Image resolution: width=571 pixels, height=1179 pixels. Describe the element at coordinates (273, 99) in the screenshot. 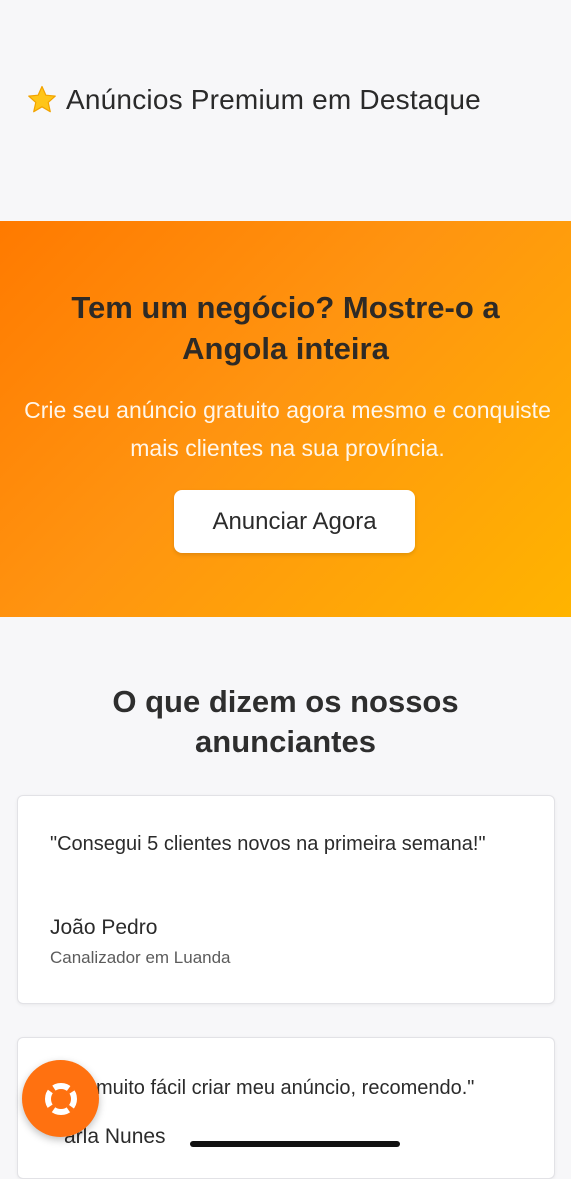

I see `premium-listings-title: Anúncios Premium em Destaque` at that location.